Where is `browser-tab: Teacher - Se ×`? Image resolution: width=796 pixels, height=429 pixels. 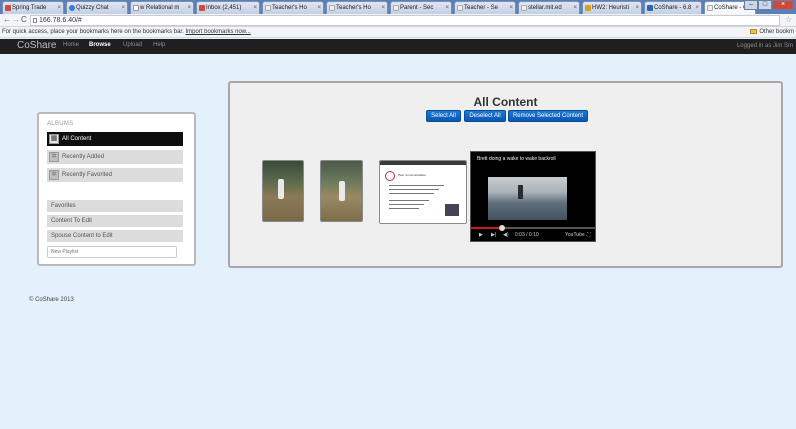 browser-tab: Teacher - Se × is located at coordinates (485, 7).